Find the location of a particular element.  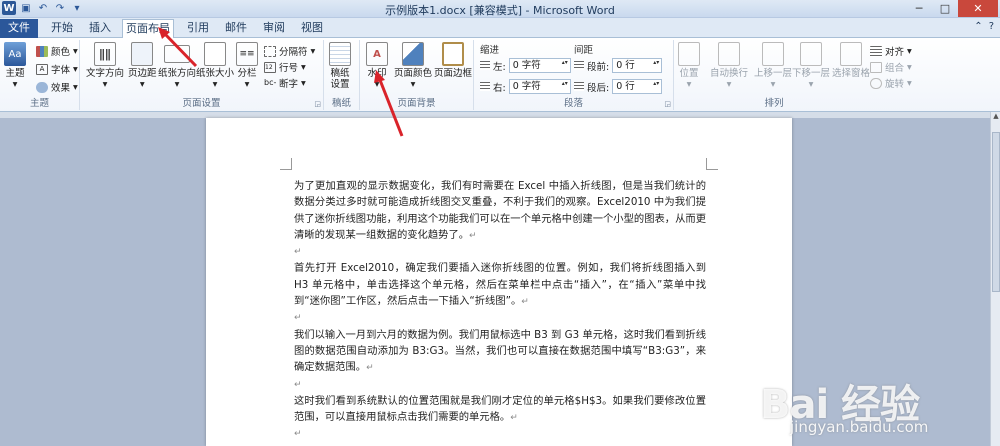

themes-button: Aa 主题 ▾ is located at coordinates (15, 66).